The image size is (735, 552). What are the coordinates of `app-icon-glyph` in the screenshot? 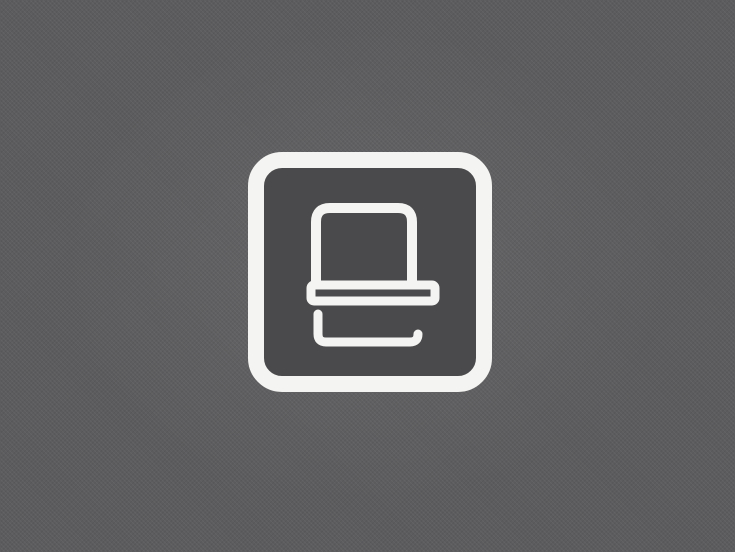 It's located at (370, 272).